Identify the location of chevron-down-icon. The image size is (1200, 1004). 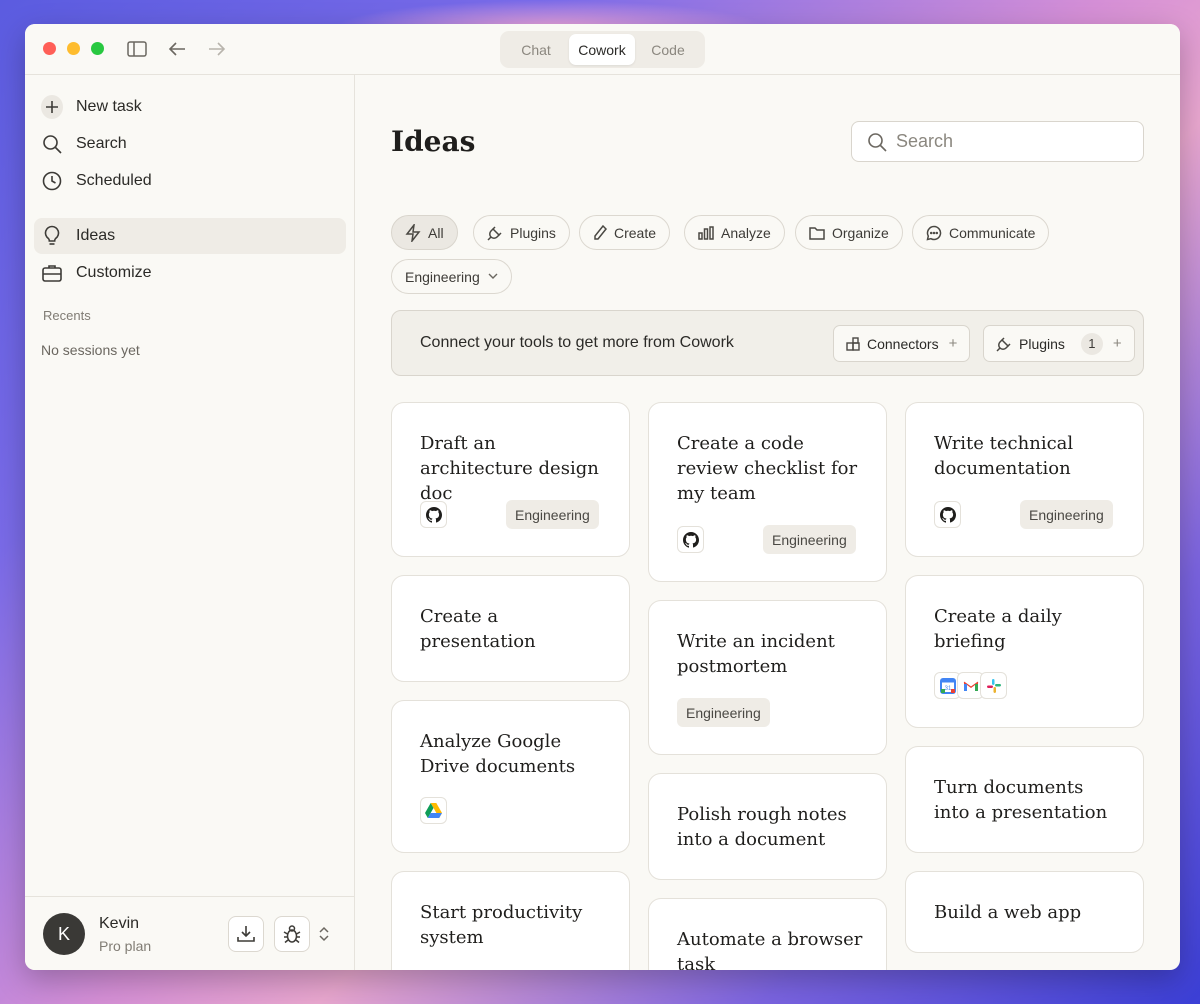
(493, 276).